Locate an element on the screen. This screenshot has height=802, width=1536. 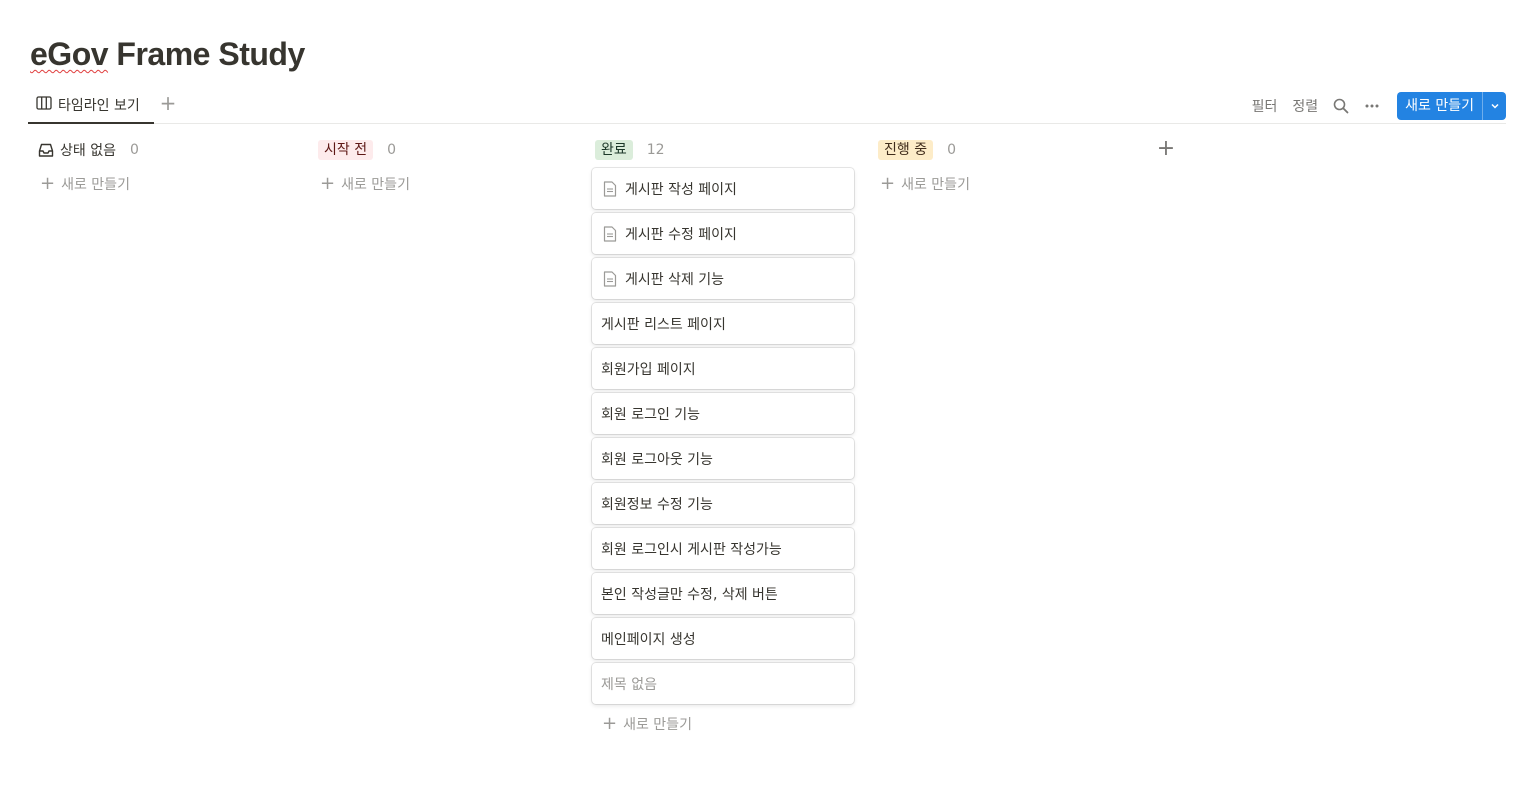
view-toolbar: 타임라인 보기 + 필터 정렬 새로 만들기 is located at coordinates (767, 106).